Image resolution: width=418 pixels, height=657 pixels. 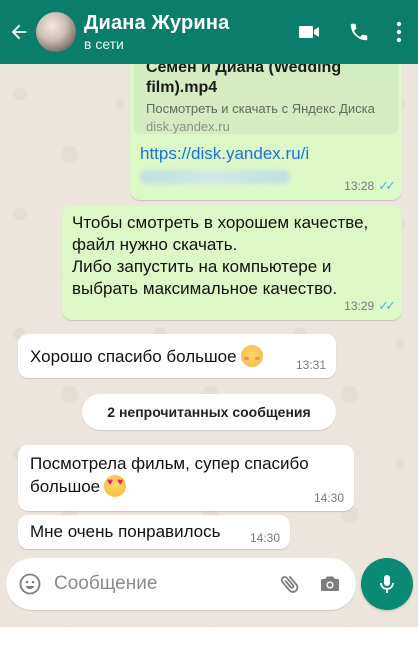 I want to click on message-input: Сообщение, so click(x=162, y=584).